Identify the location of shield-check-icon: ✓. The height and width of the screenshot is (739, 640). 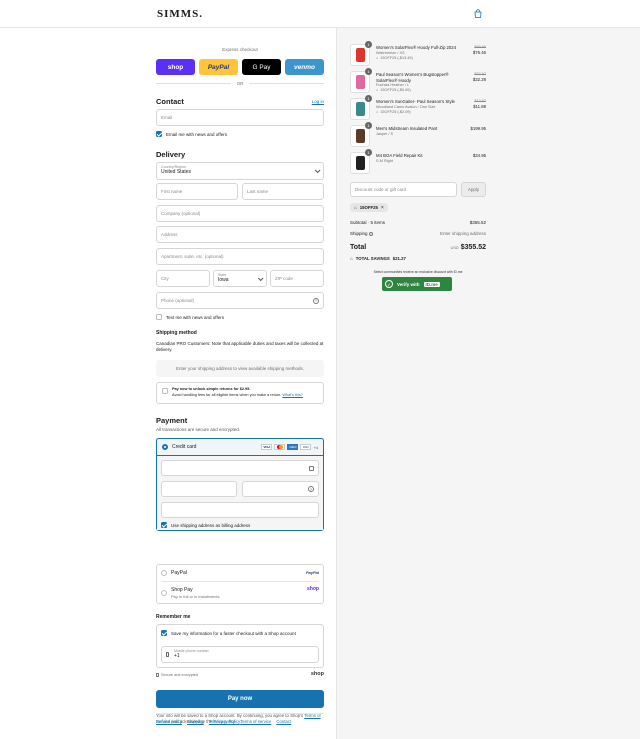
(389, 284).